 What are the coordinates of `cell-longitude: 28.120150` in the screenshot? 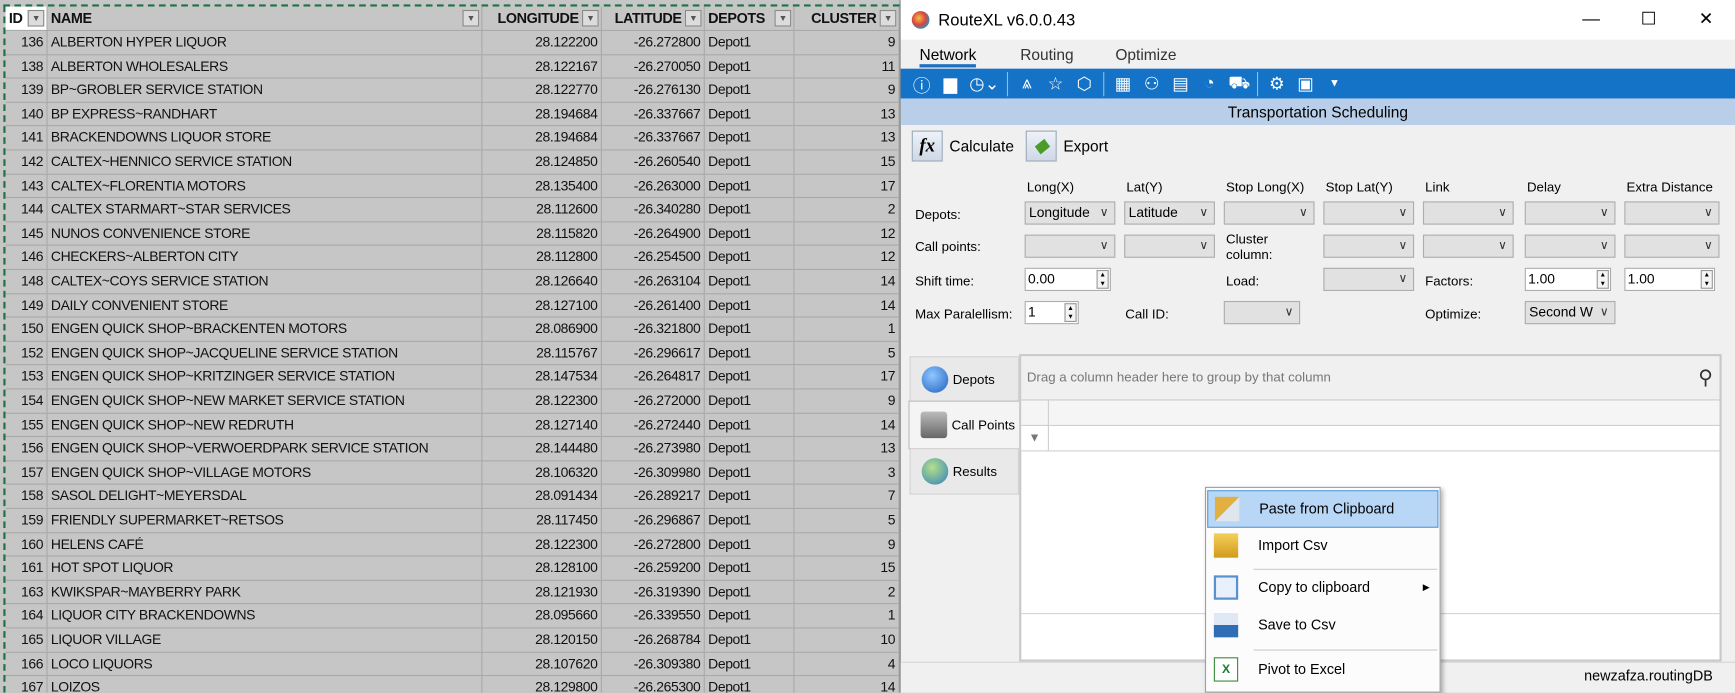 It's located at (542, 640).